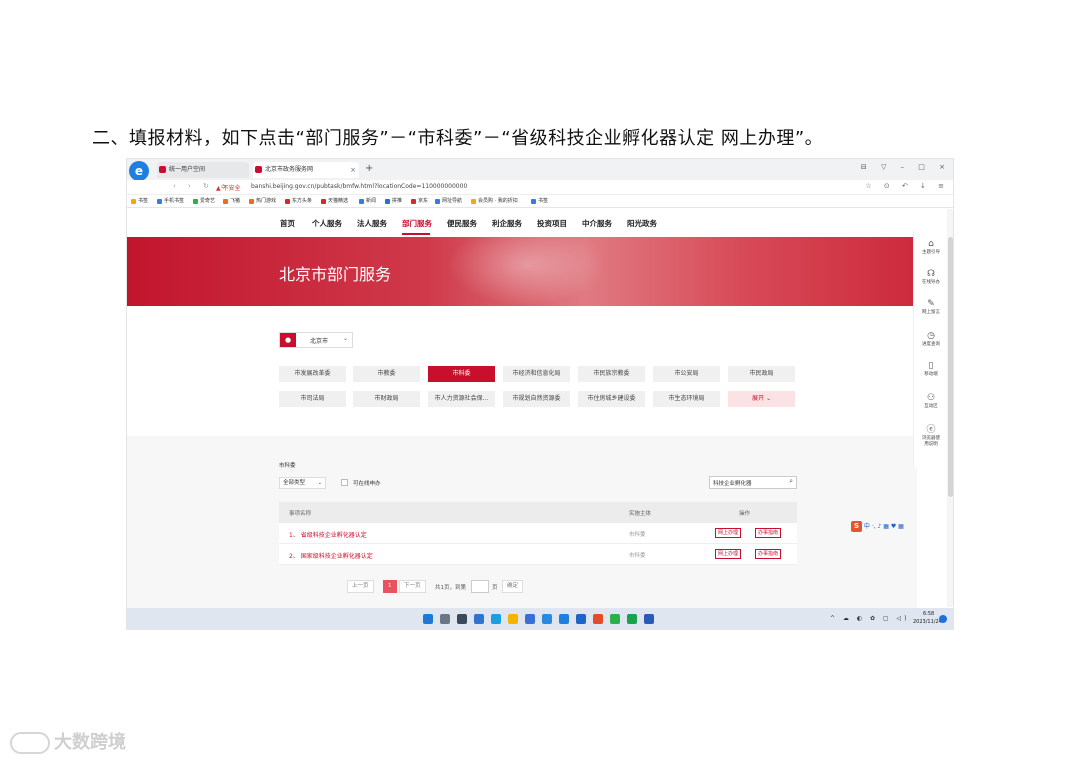 This screenshot has width=1080, height=763. I want to click on sidebar-item-browser-help: ⓔ 浏览器使用说明, so click(931, 436).